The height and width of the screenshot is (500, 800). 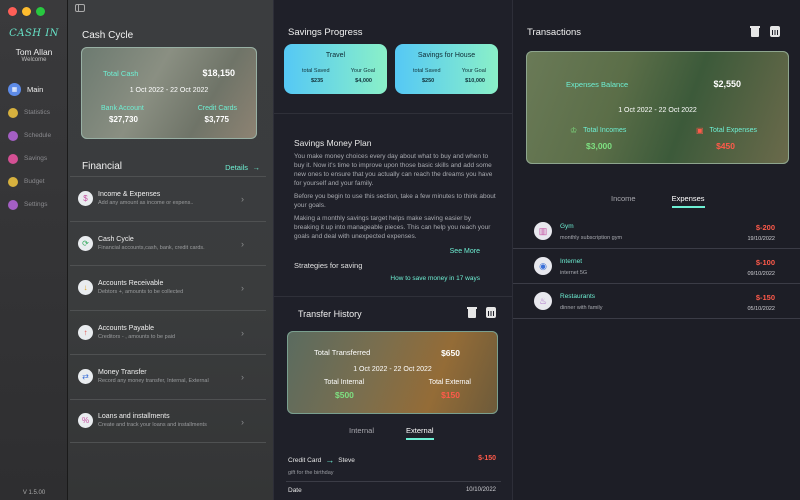 I want to click on transaction-note: dinner with family, so click(x=581, y=308).